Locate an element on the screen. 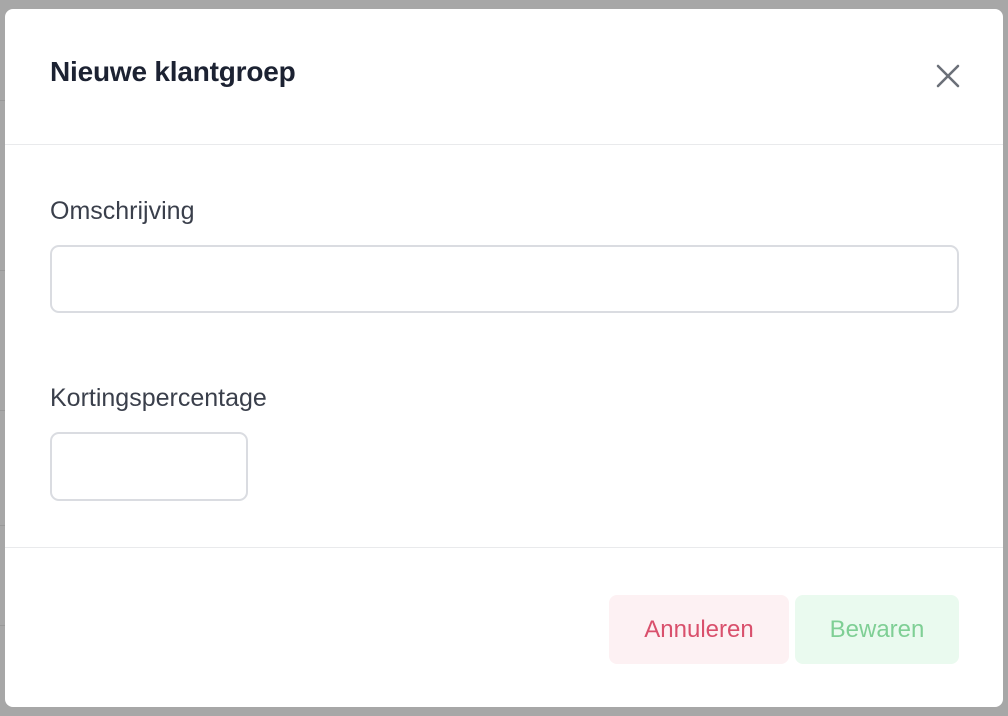 This screenshot has width=1008, height=716. close-icon is located at coordinates (948, 76).